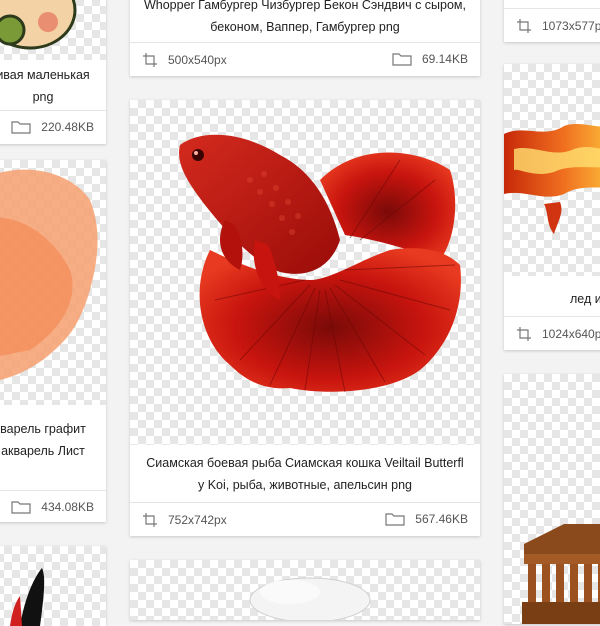  Describe the element at coordinates (571, 26) in the screenshot. I see `dimensions-value: 1073x577p` at that location.